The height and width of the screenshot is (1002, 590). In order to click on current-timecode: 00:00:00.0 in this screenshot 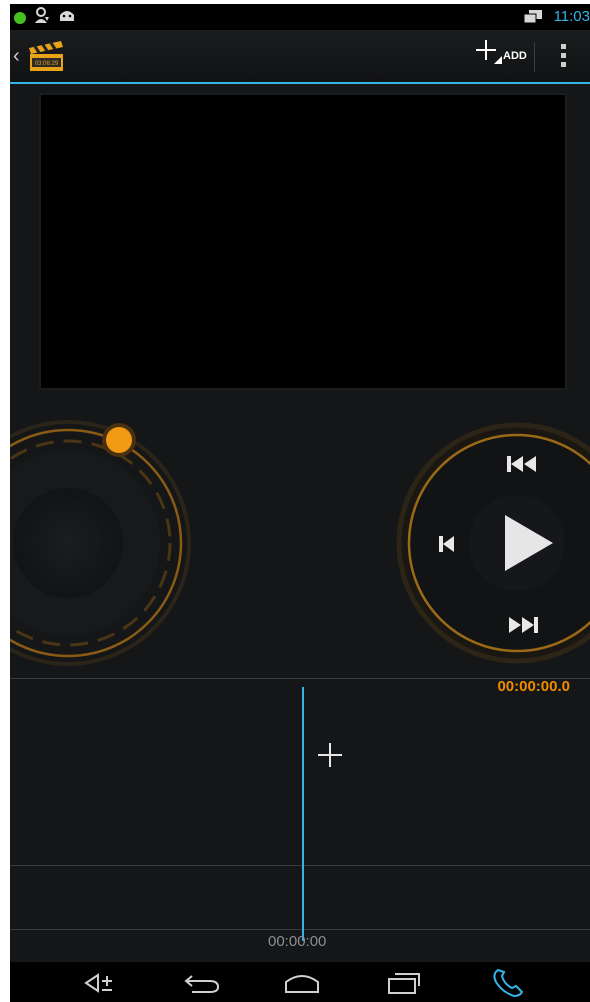, I will do `click(533, 686)`.